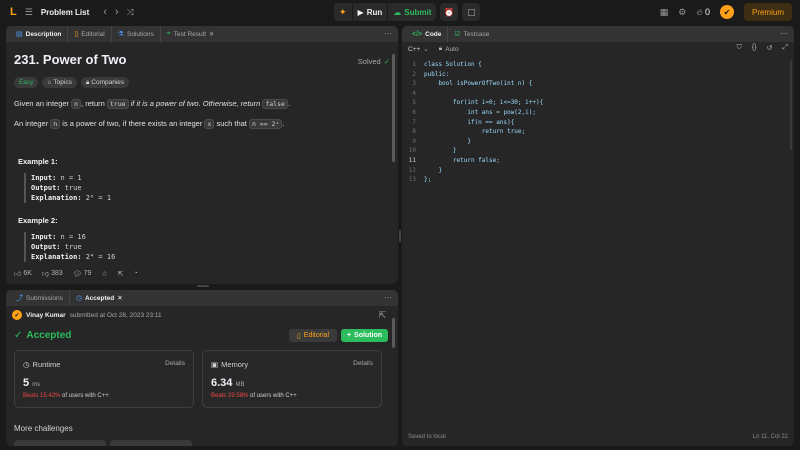 The height and width of the screenshot is (450, 800). I want to click on settings-icon: ⚙, so click(682, 12).